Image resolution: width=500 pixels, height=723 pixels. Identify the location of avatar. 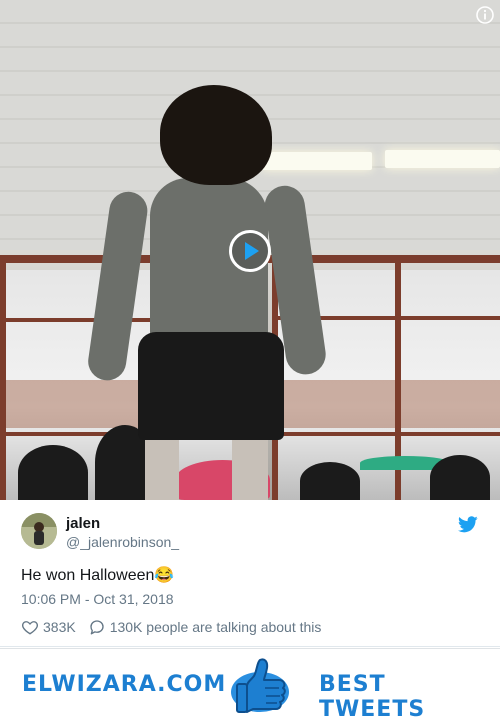
(39, 531).